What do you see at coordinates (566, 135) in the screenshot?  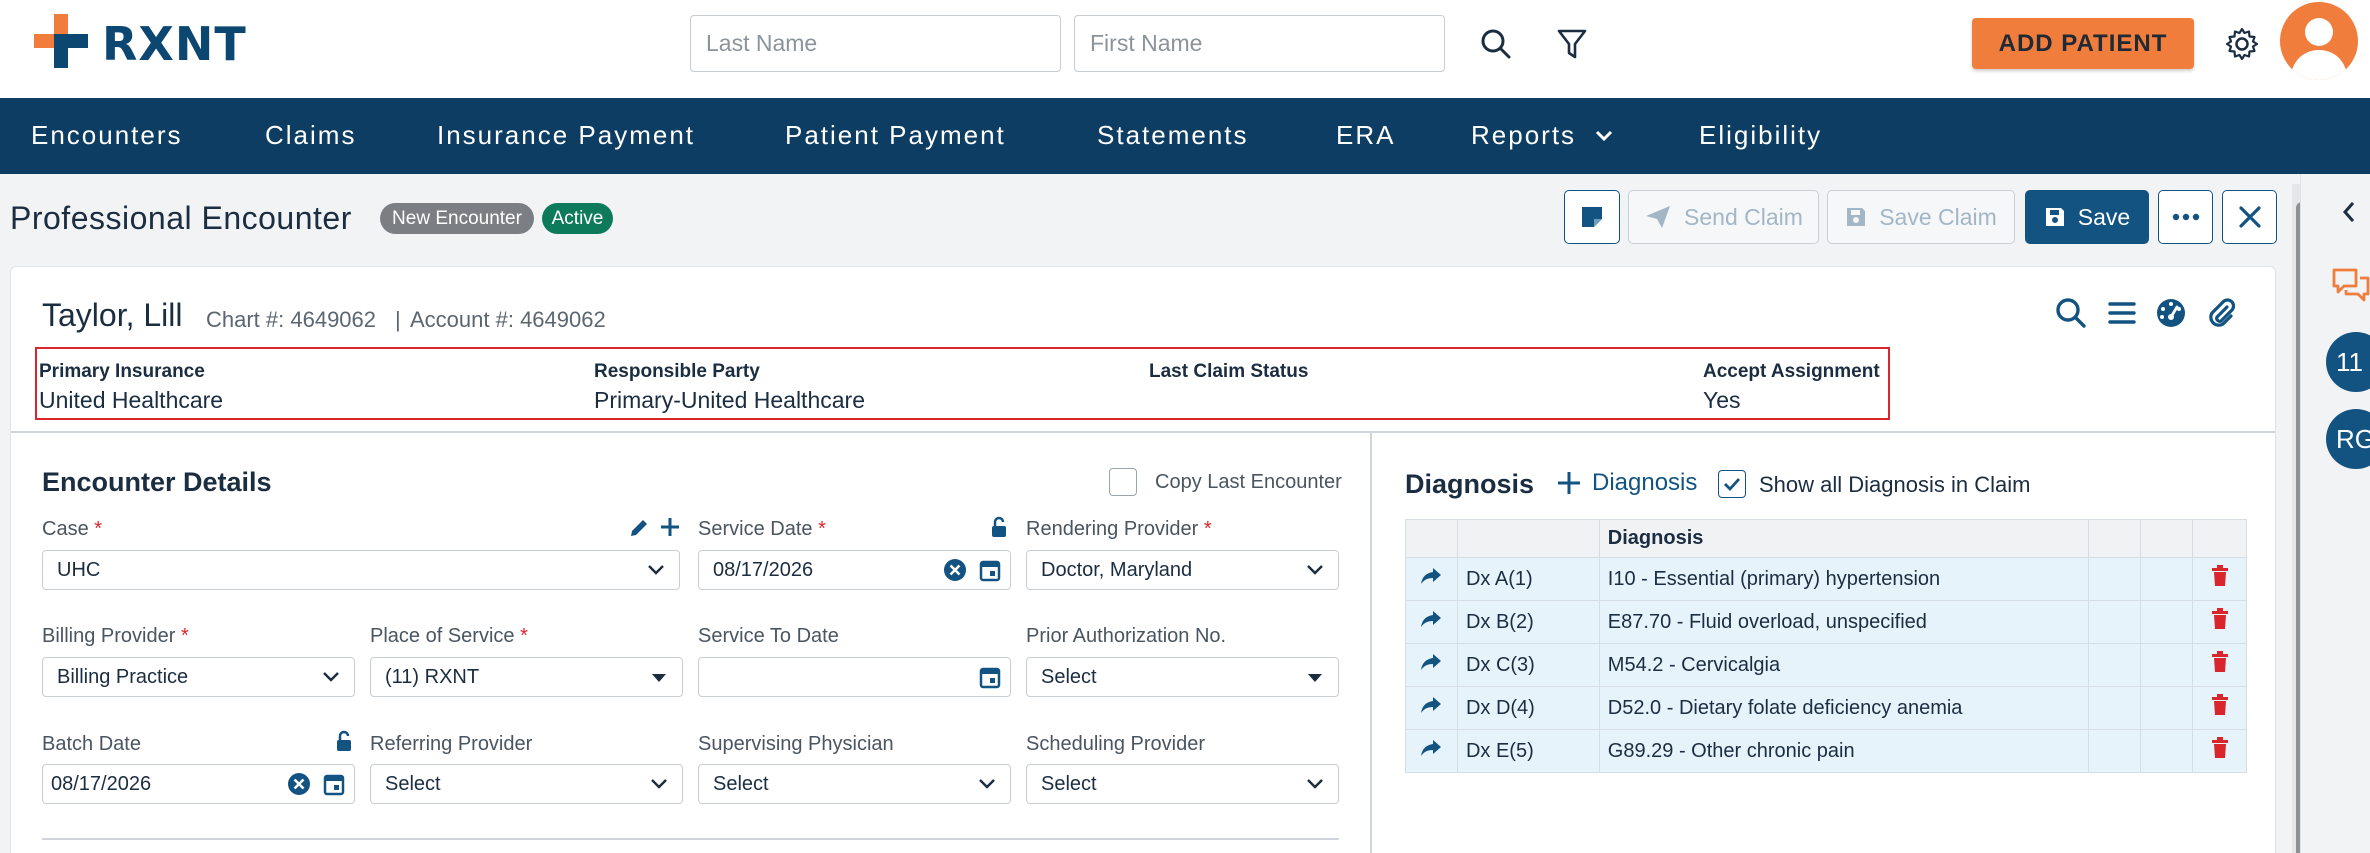 I see `nav-insurance-payment: Insurance Payment` at bounding box center [566, 135].